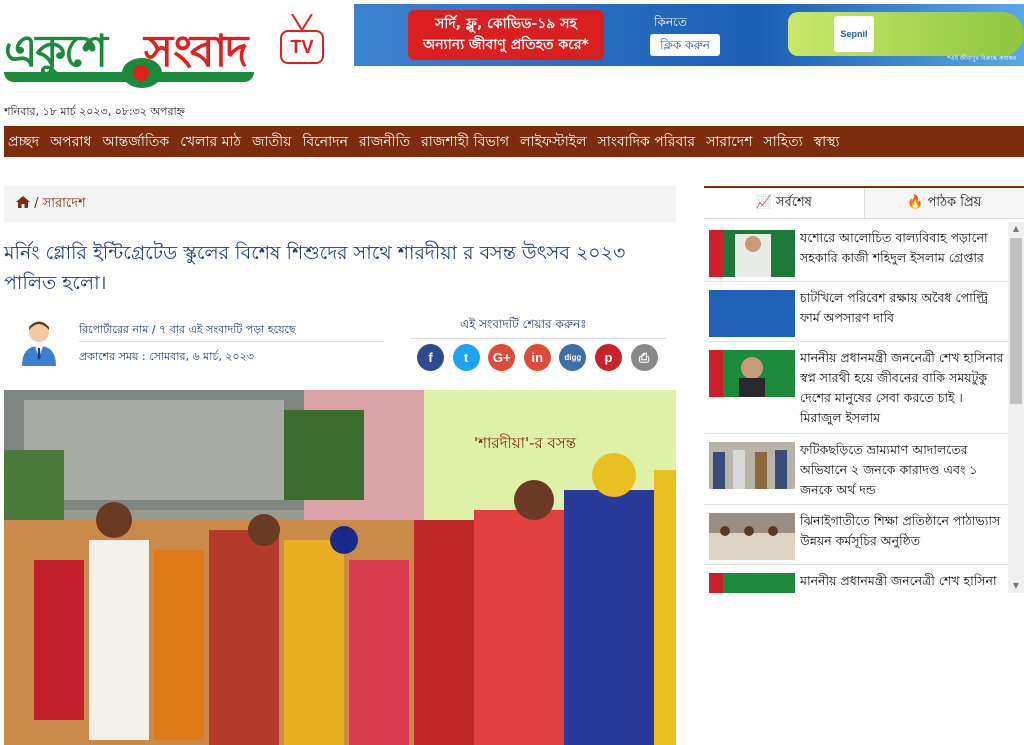 This screenshot has height=745, width=1024. Describe the element at coordinates (729, 142) in the screenshot. I see `nav-item: সারাদেশ` at that location.